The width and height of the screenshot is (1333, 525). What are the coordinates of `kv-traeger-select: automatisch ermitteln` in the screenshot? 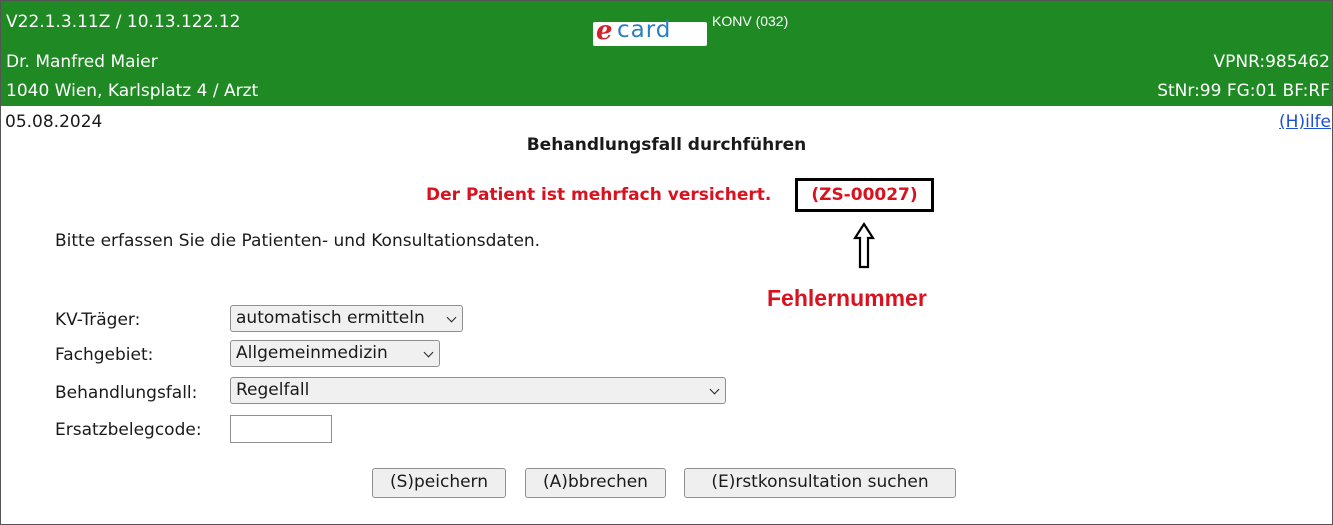 It's located at (346, 318).